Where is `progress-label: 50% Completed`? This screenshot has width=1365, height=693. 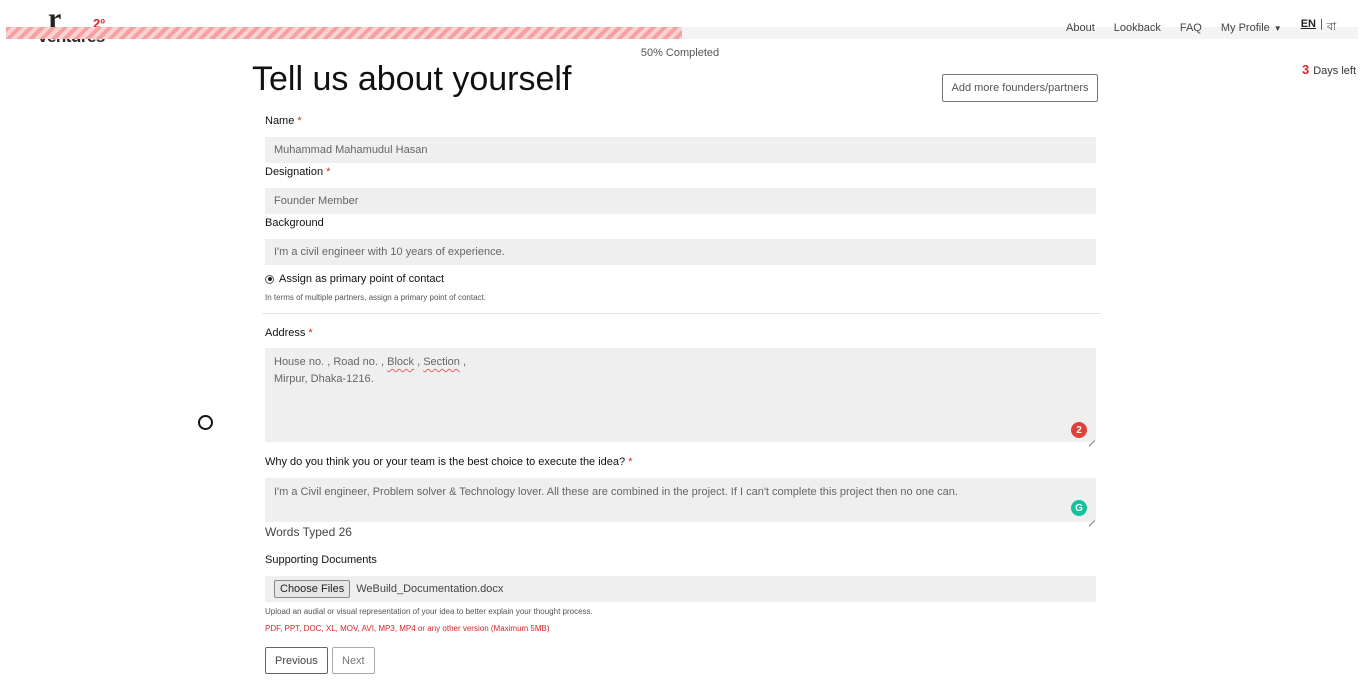
progress-label: 50% Completed is located at coordinates (680, 53).